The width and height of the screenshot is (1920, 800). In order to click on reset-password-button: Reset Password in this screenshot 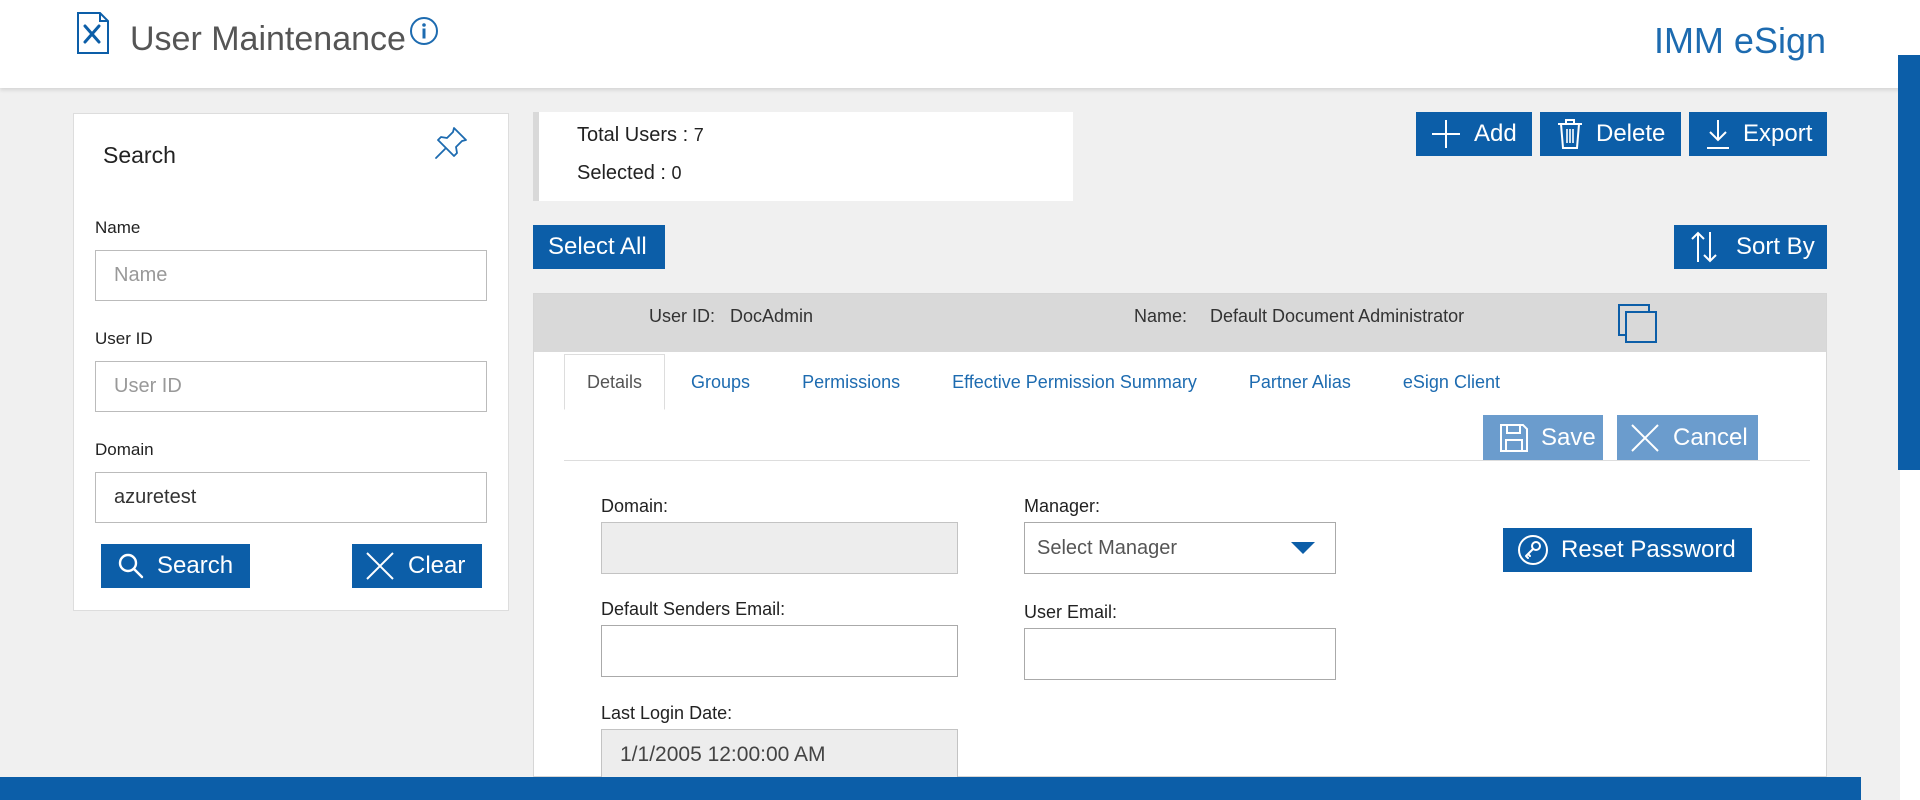, I will do `click(1627, 550)`.